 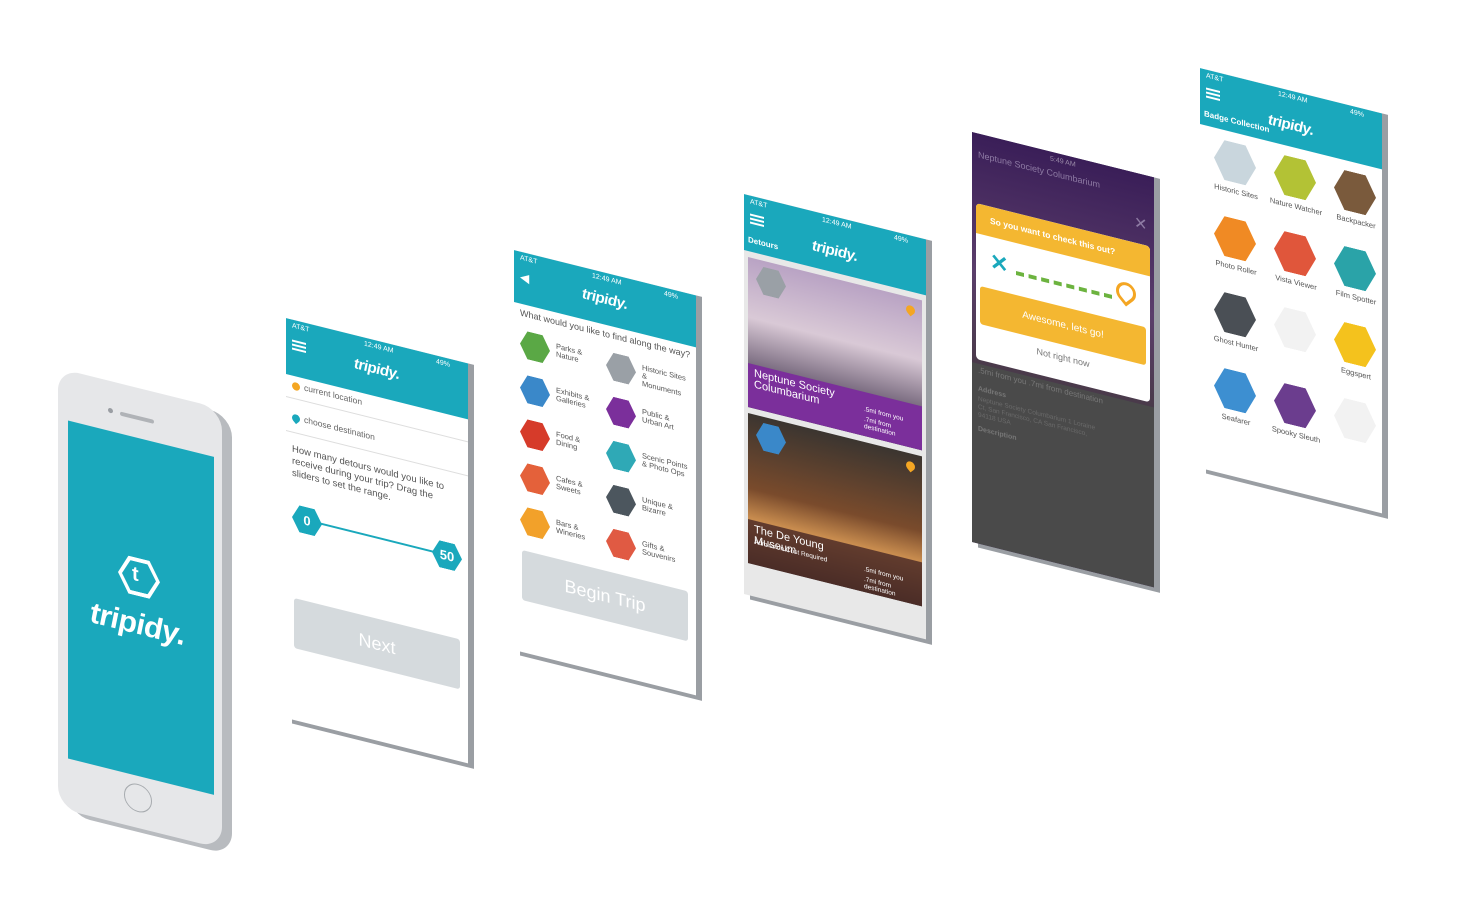 What do you see at coordinates (1237, 121) in the screenshot?
I see `page-title: Badge Collection` at bounding box center [1237, 121].